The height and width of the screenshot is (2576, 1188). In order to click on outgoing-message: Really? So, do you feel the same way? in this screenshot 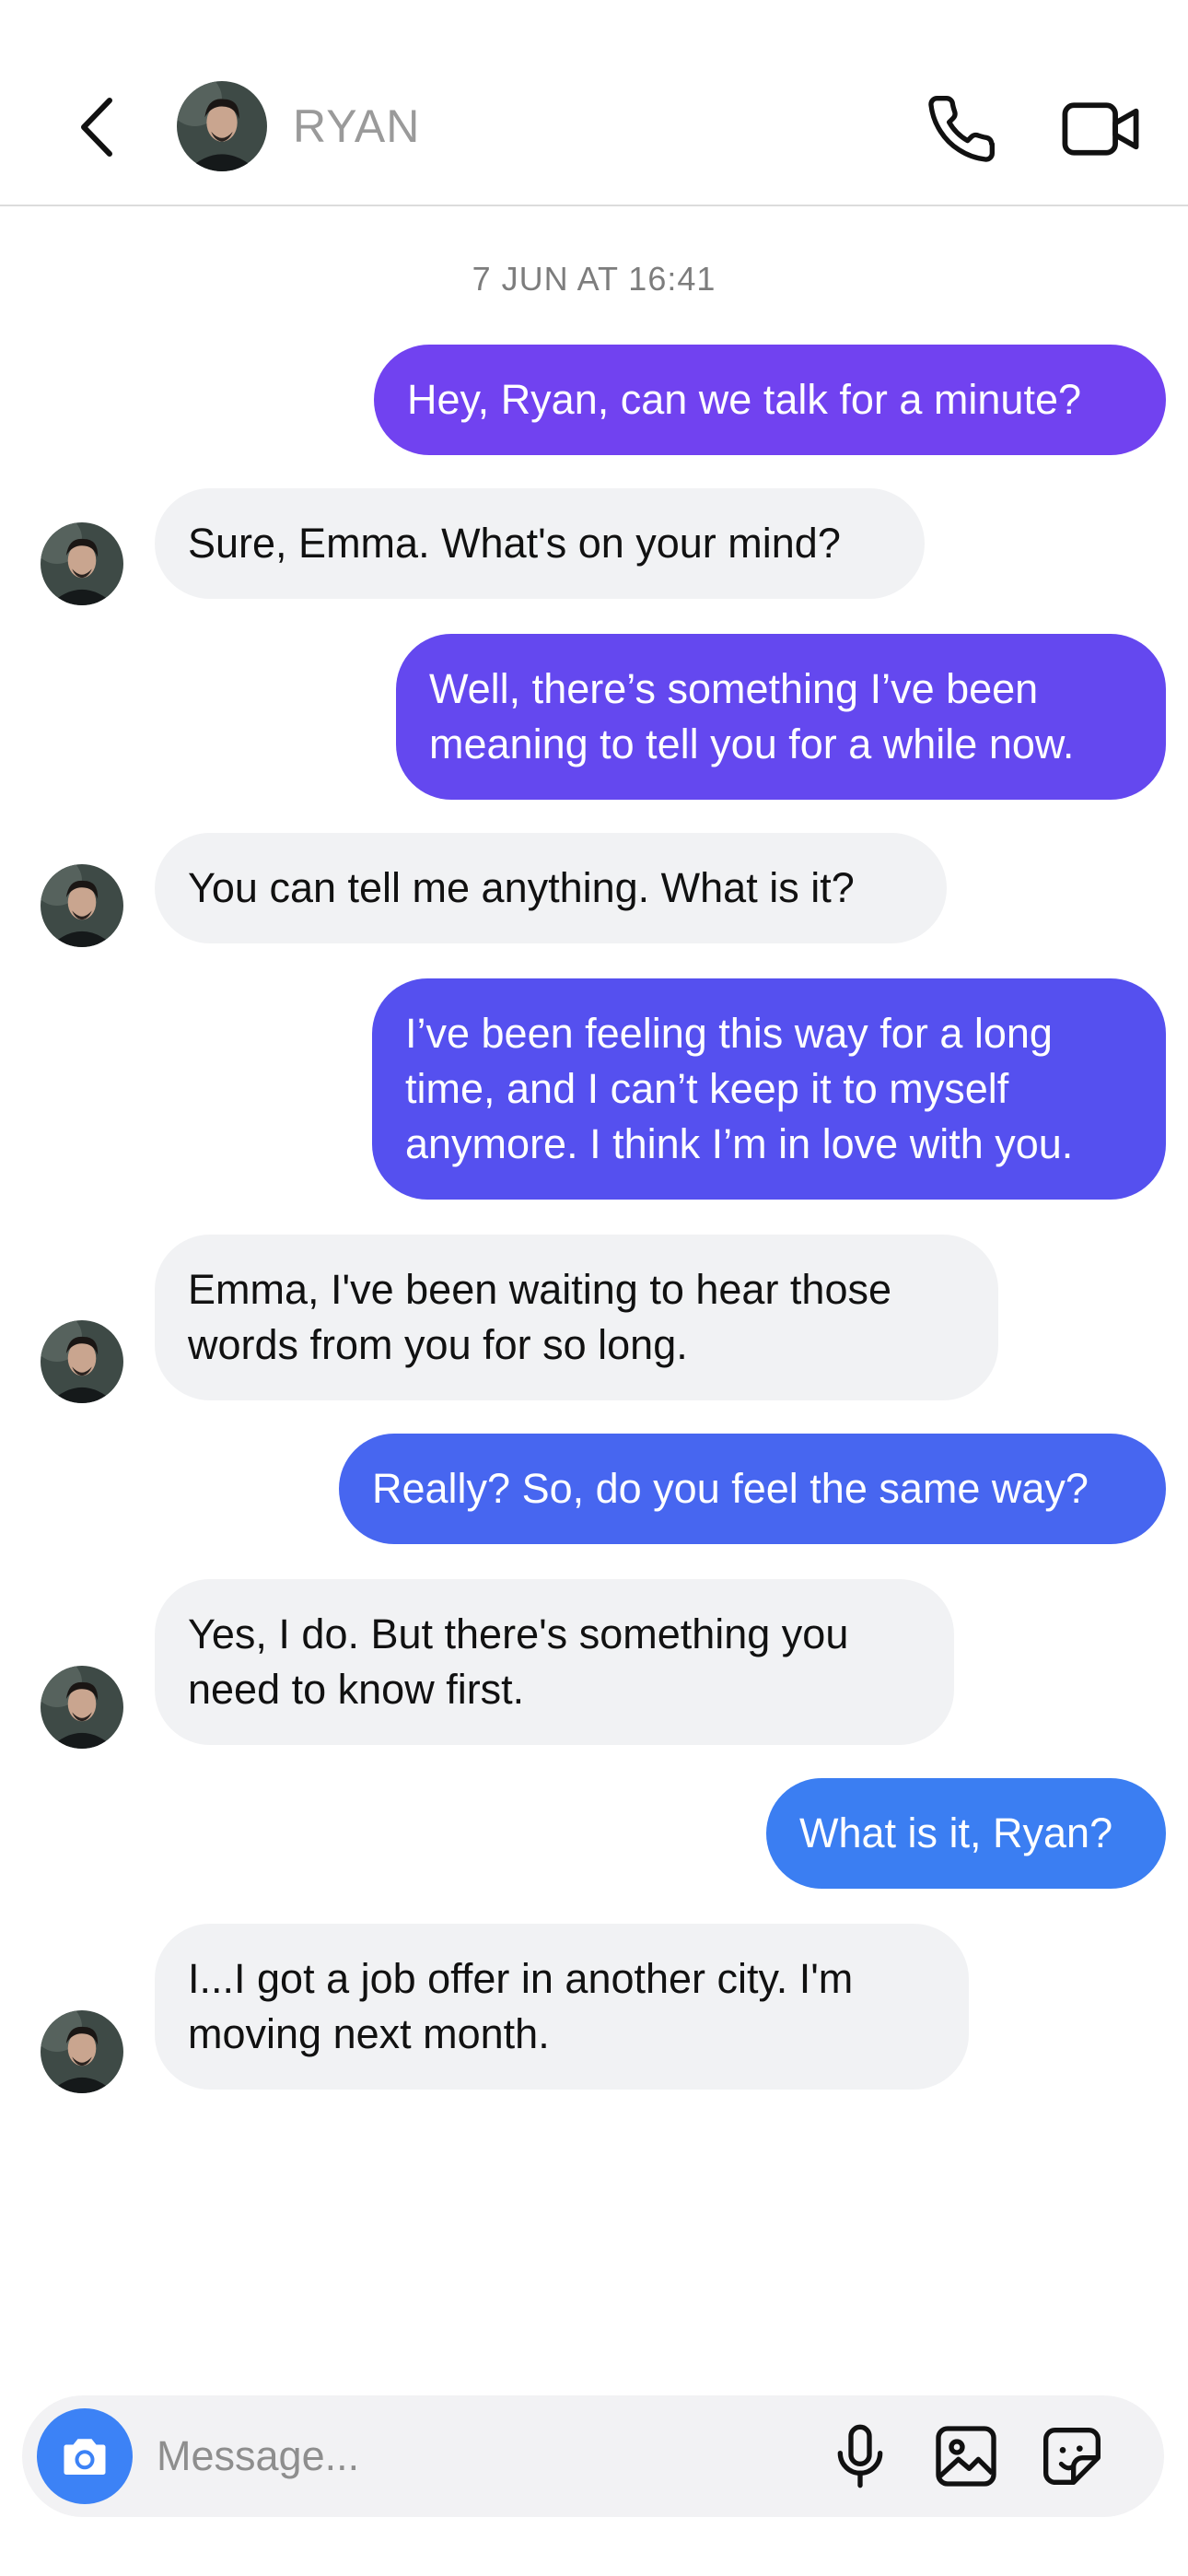, I will do `click(753, 1489)`.